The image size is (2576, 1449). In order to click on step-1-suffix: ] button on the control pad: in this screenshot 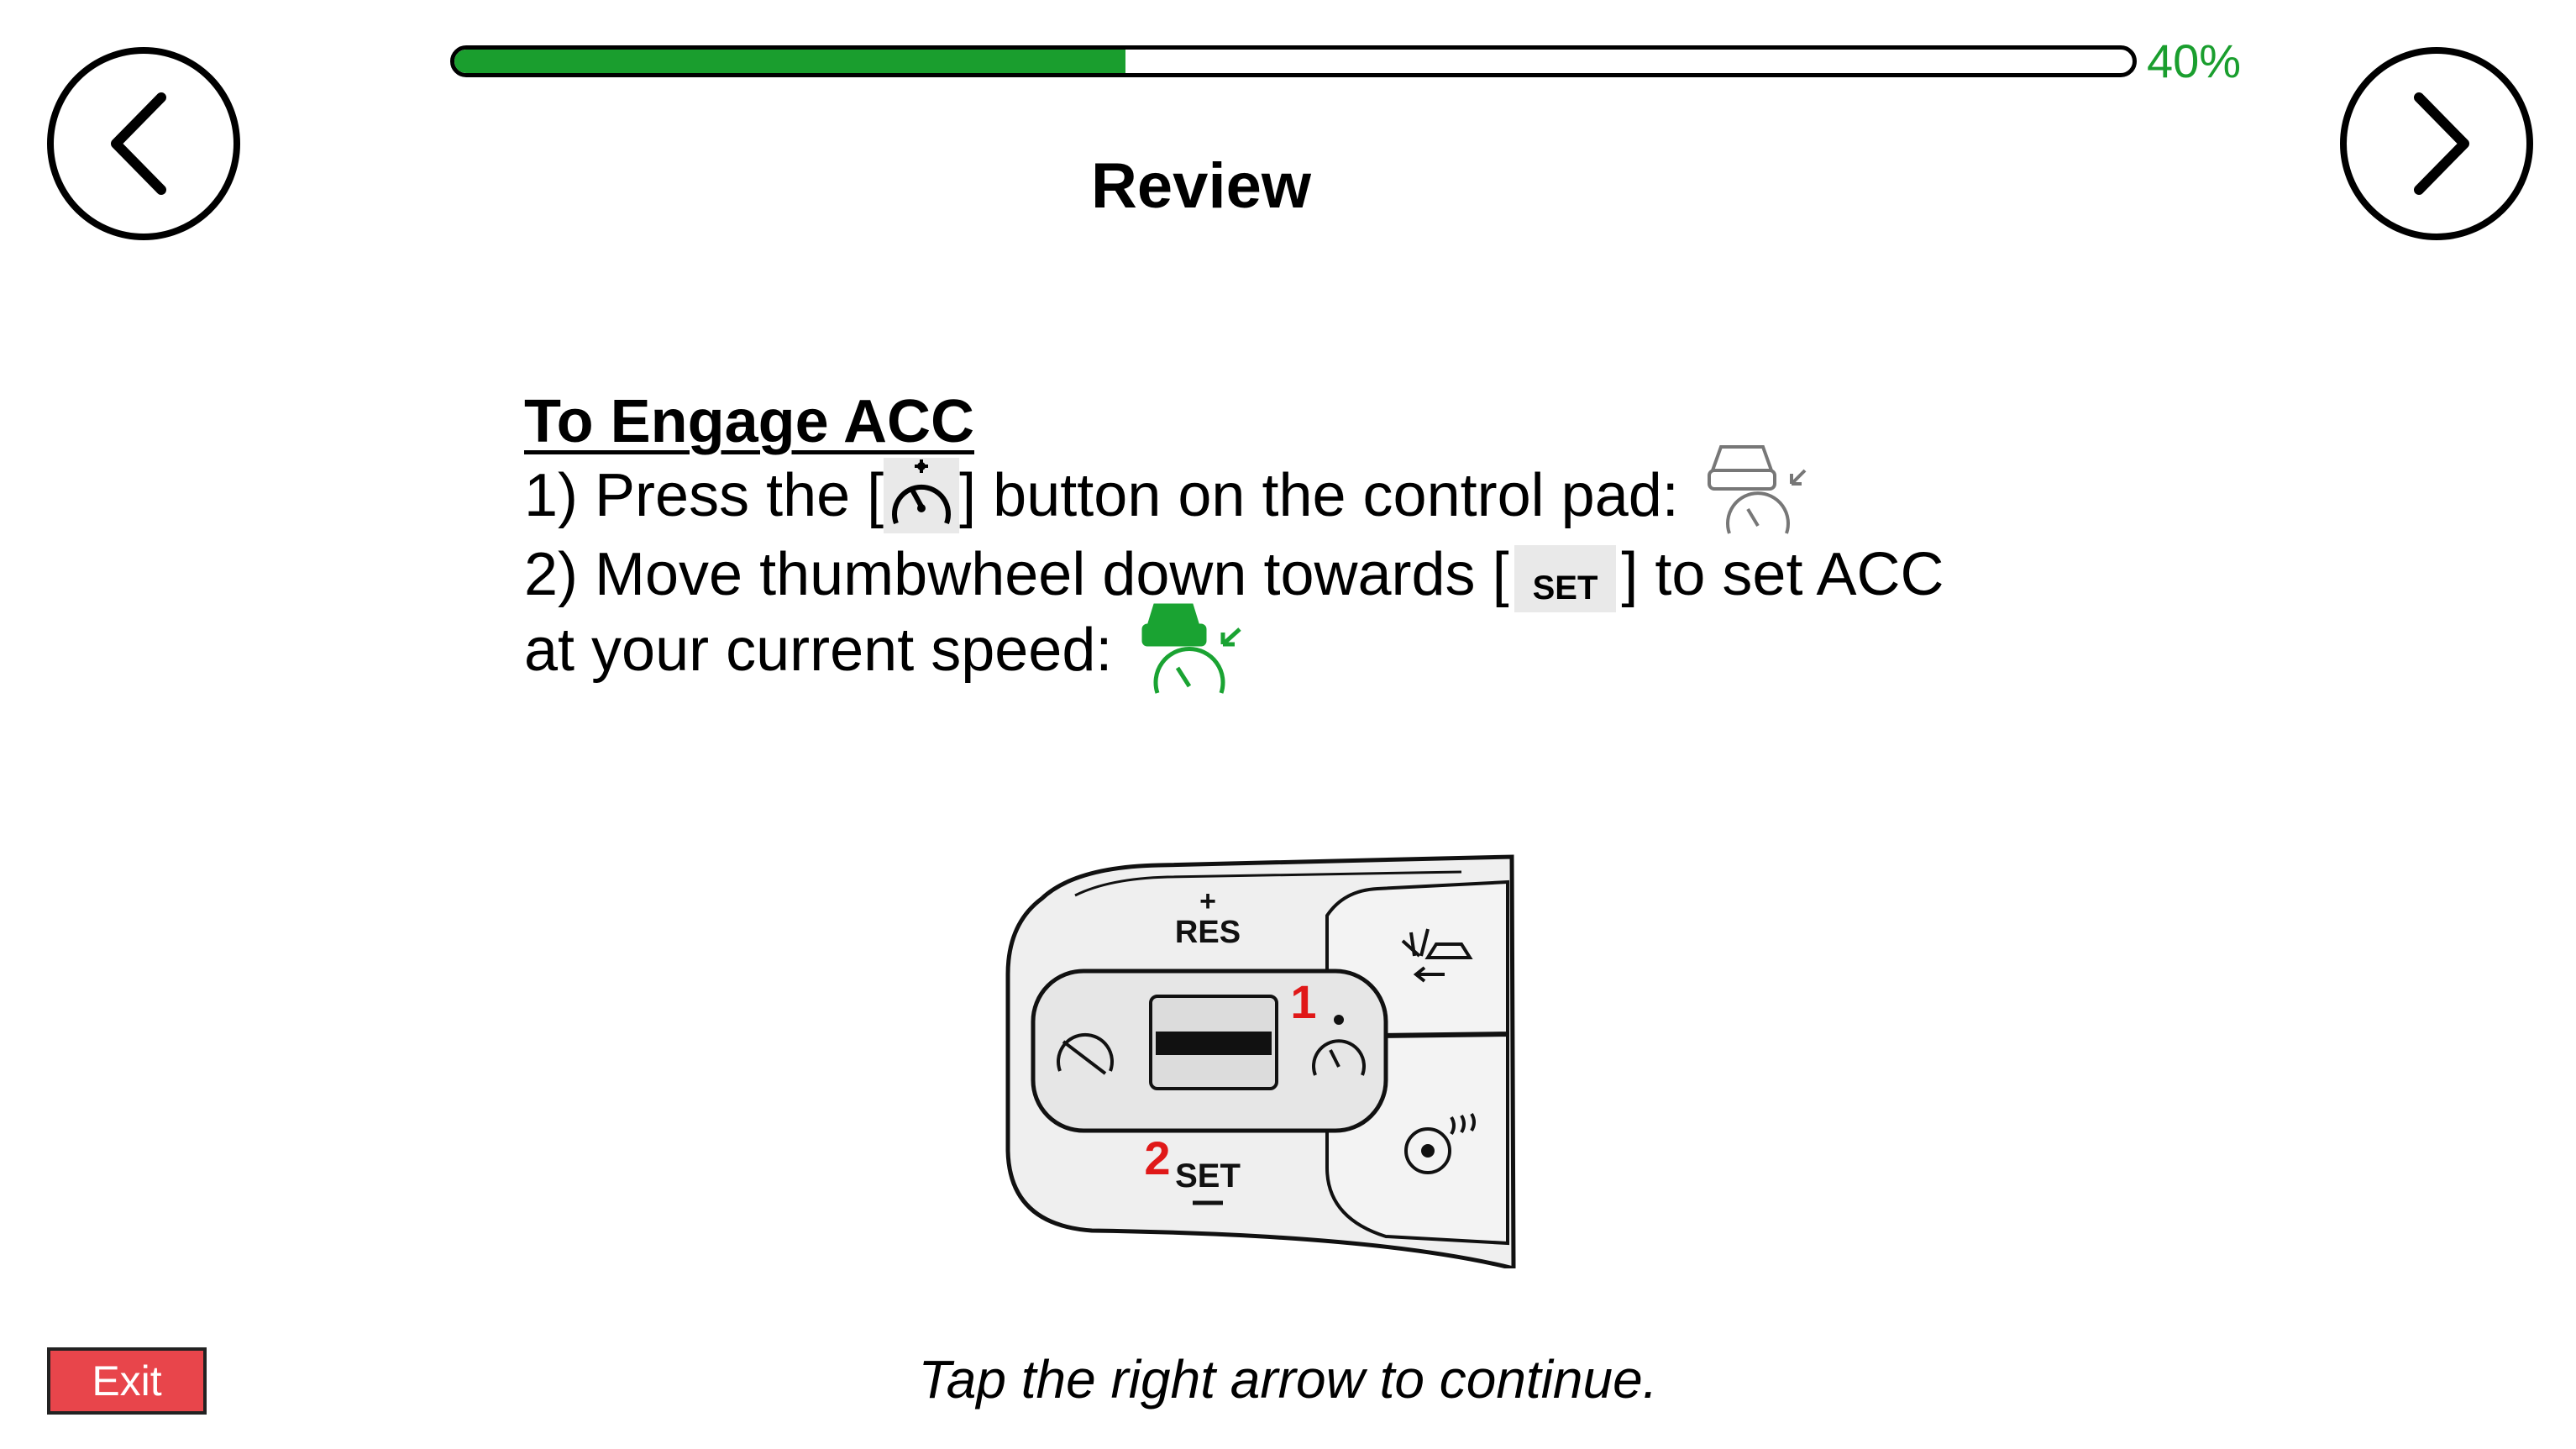, I will do `click(1319, 495)`.